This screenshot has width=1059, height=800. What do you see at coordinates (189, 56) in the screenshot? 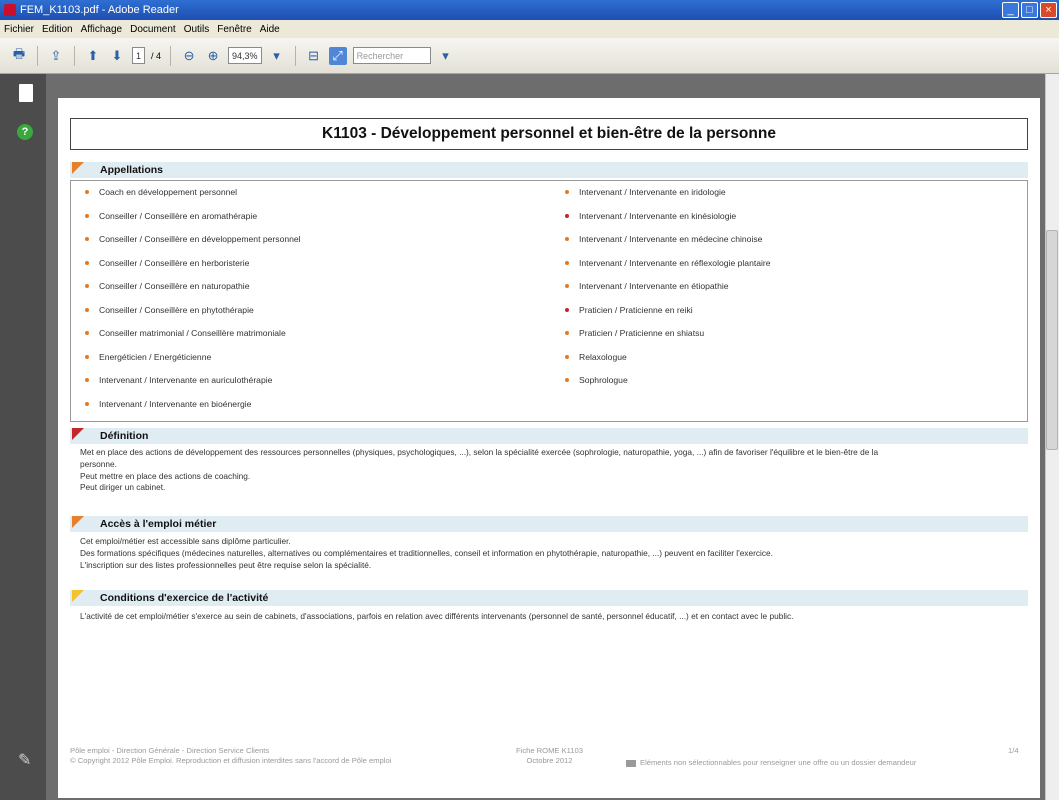
I see `zoom-out-icon: ⊖` at bounding box center [189, 56].